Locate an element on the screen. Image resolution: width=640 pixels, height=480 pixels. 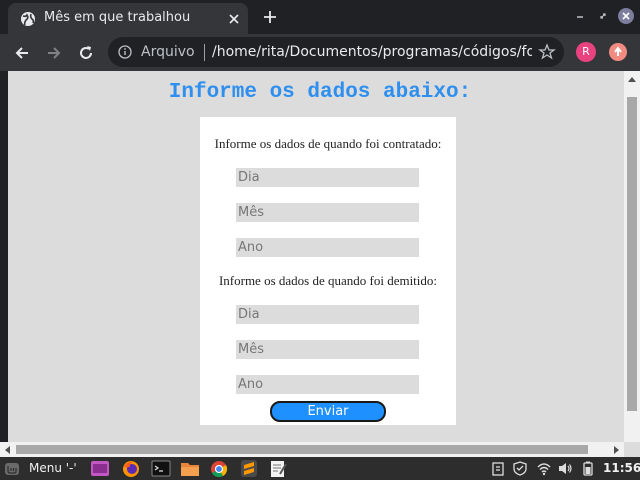
browser-tab: Mês em que trabalhou is located at coordinates (128, 18).